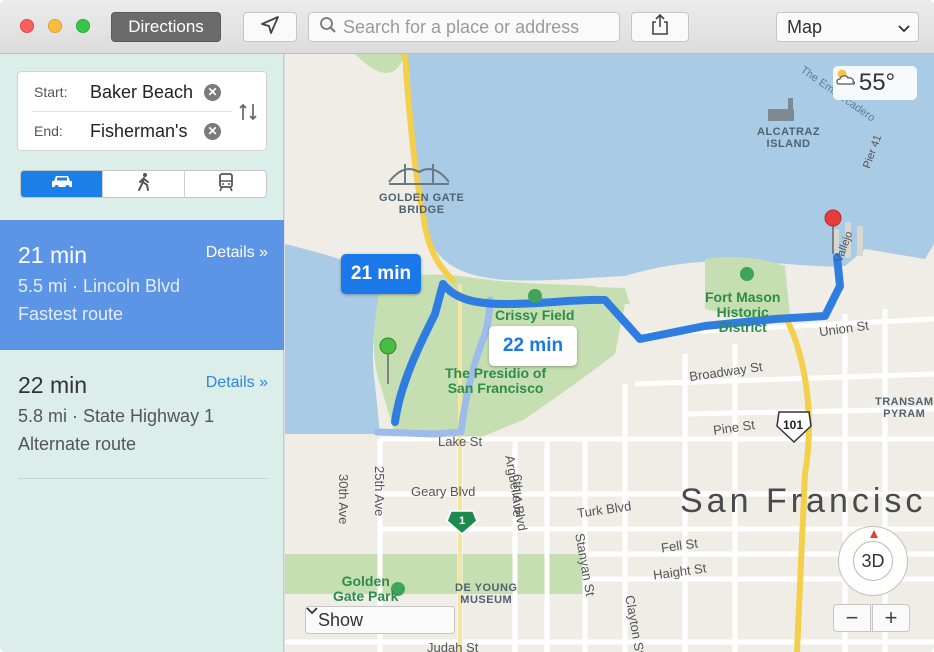 The height and width of the screenshot is (652, 934). I want to click on route-distance: 5.5 mi · Lincoln Blvd, so click(99, 286).